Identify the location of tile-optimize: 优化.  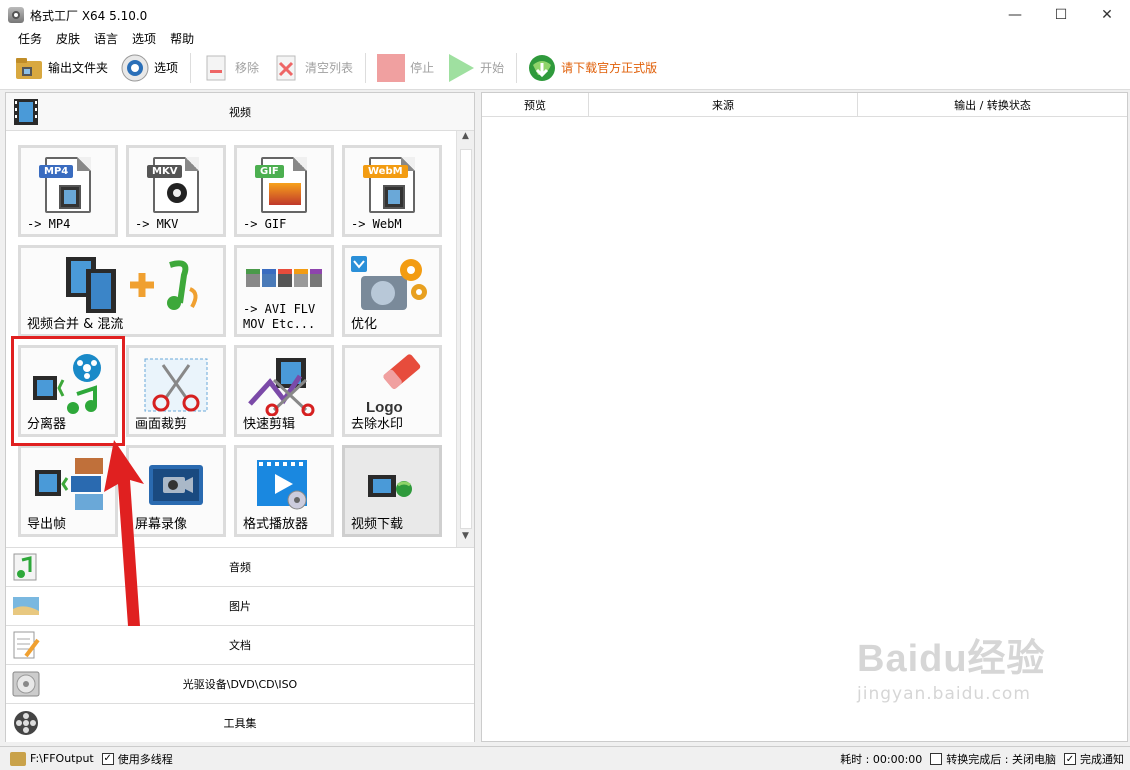
(392, 291).